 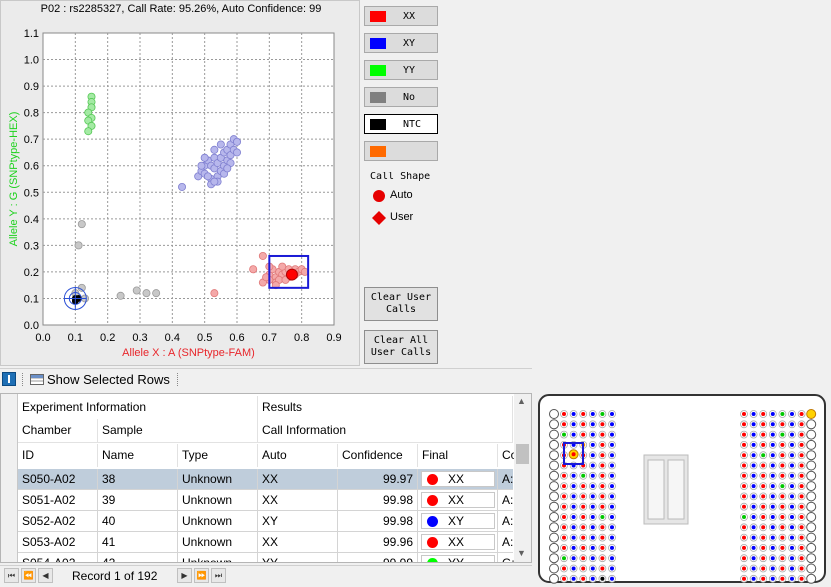 I want to click on cell-final: XY, so click(x=458, y=521).